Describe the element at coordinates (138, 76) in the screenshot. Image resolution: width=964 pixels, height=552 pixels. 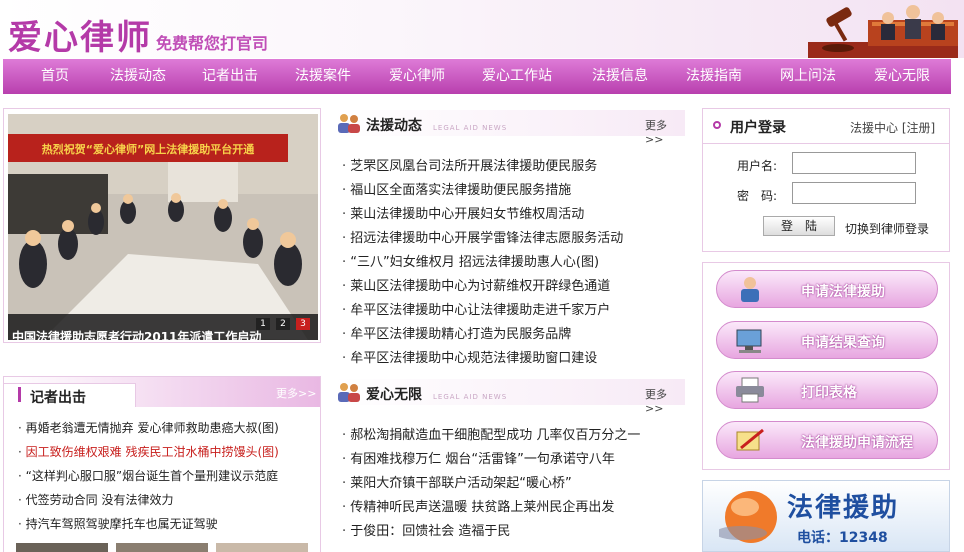
I see `nav-item-legal-aid-news: 法援动态` at that location.